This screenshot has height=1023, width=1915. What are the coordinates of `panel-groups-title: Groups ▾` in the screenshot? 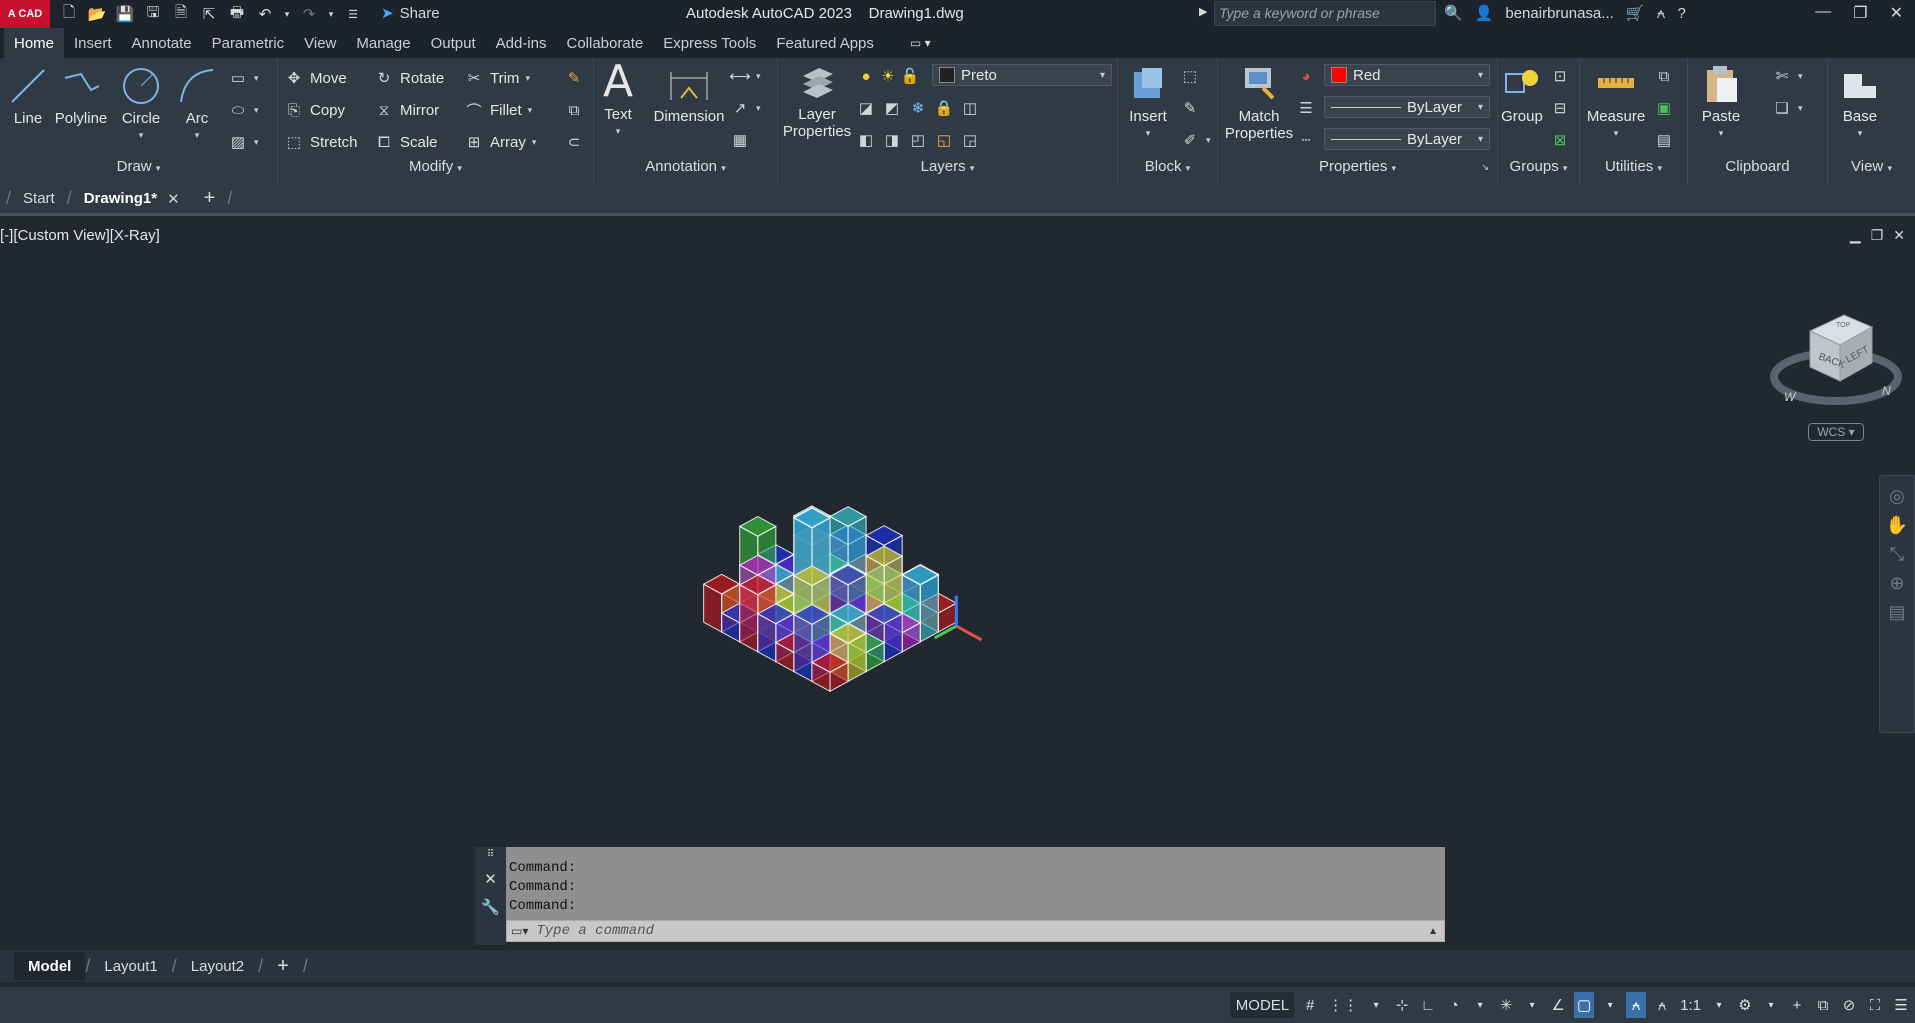 It's located at (1538, 170).